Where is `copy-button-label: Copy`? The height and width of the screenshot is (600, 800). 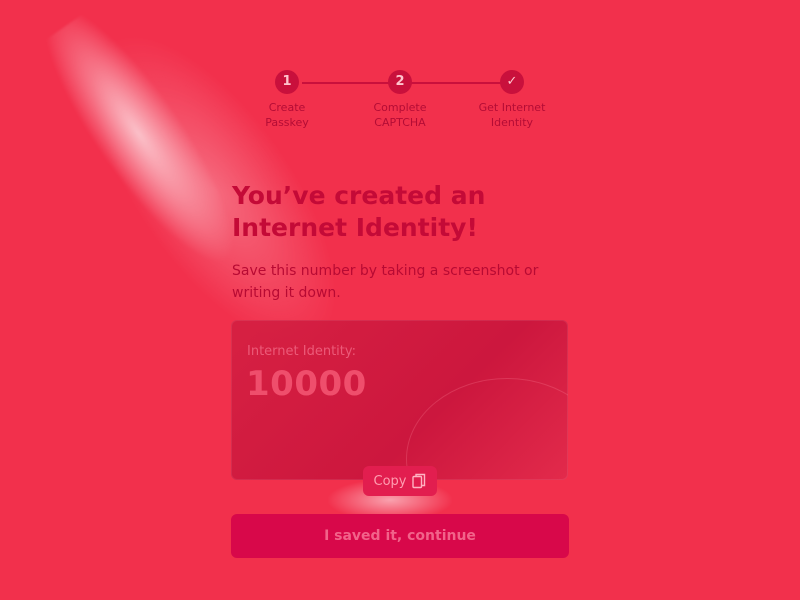
copy-button-label: Copy is located at coordinates (390, 481).